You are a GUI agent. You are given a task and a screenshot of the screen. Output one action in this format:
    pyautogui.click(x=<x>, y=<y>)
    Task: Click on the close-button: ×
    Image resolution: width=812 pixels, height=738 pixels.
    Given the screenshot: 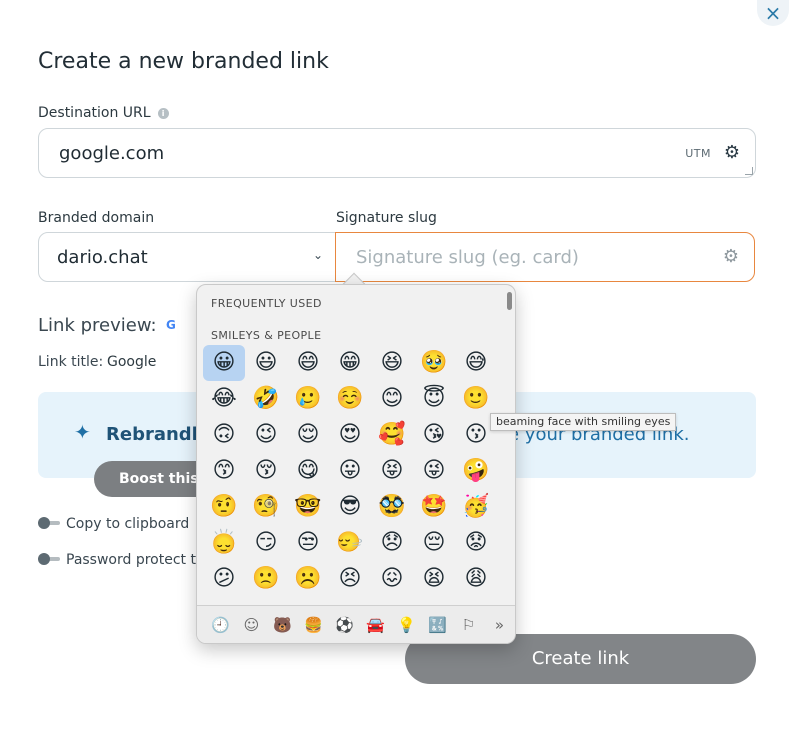 What is the action you would take?
    pyautogui.click(x=773, y=13)
    